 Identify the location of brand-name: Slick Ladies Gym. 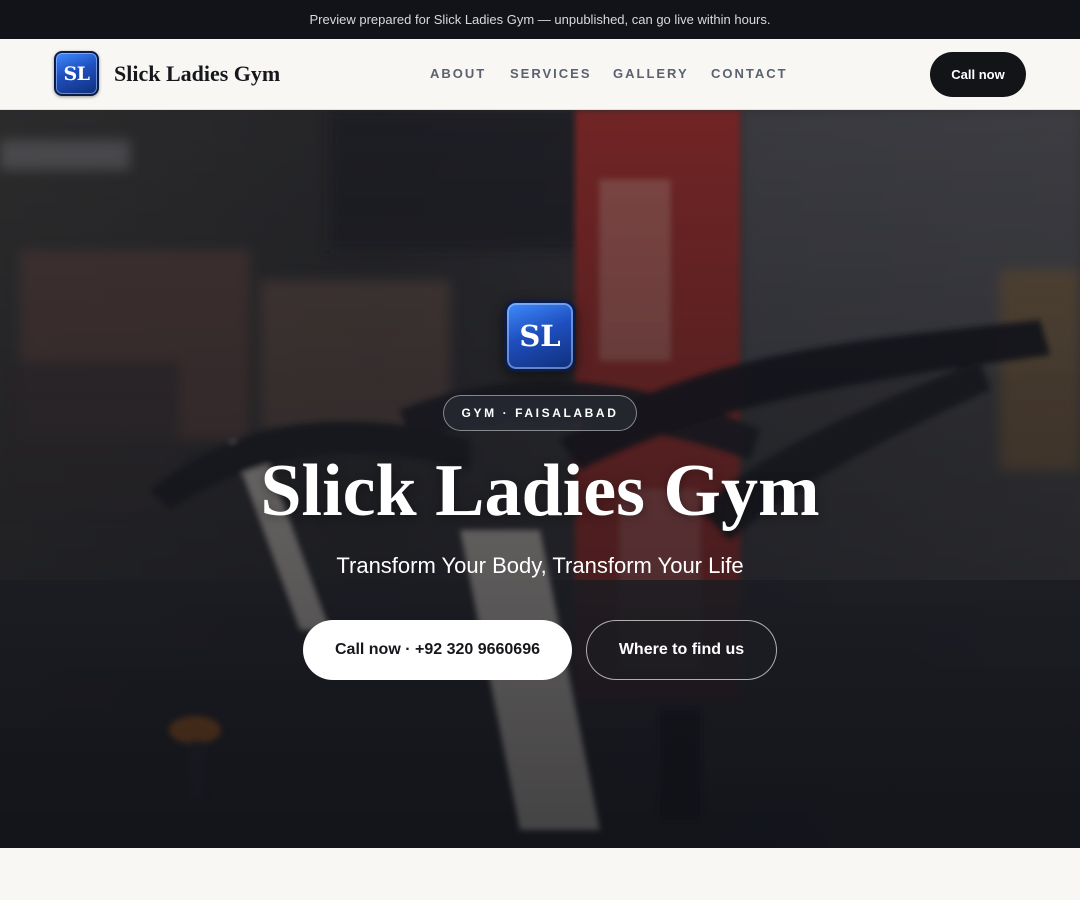
(197, 73).